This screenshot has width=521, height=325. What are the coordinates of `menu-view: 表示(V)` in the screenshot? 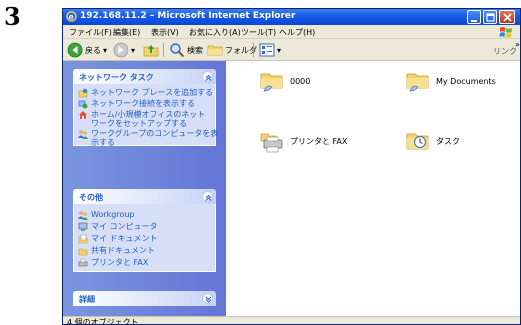 It's located at (165, 32).